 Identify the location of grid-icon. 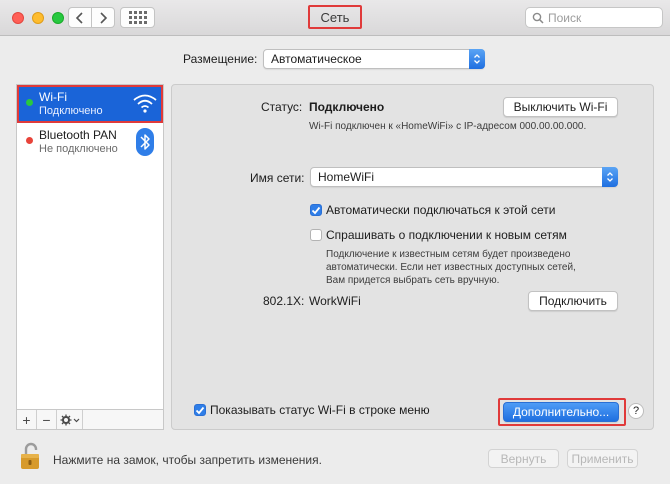
(130, 12).